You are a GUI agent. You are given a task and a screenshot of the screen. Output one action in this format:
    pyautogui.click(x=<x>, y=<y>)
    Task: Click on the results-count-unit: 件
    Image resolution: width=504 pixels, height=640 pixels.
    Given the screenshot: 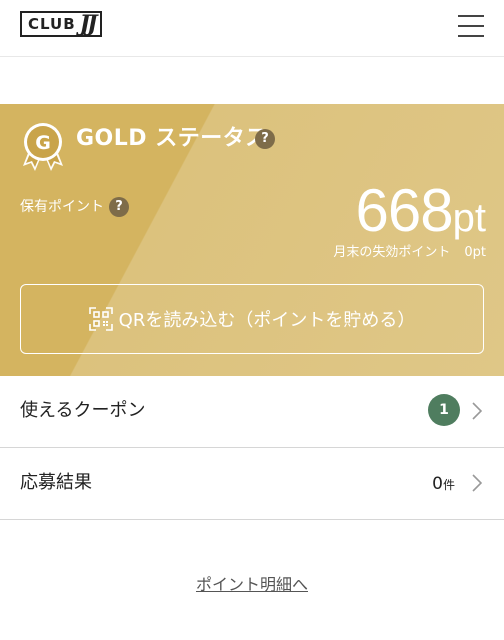 What is the action you would take?
    pyautogui.click(x=448, y=485)
    